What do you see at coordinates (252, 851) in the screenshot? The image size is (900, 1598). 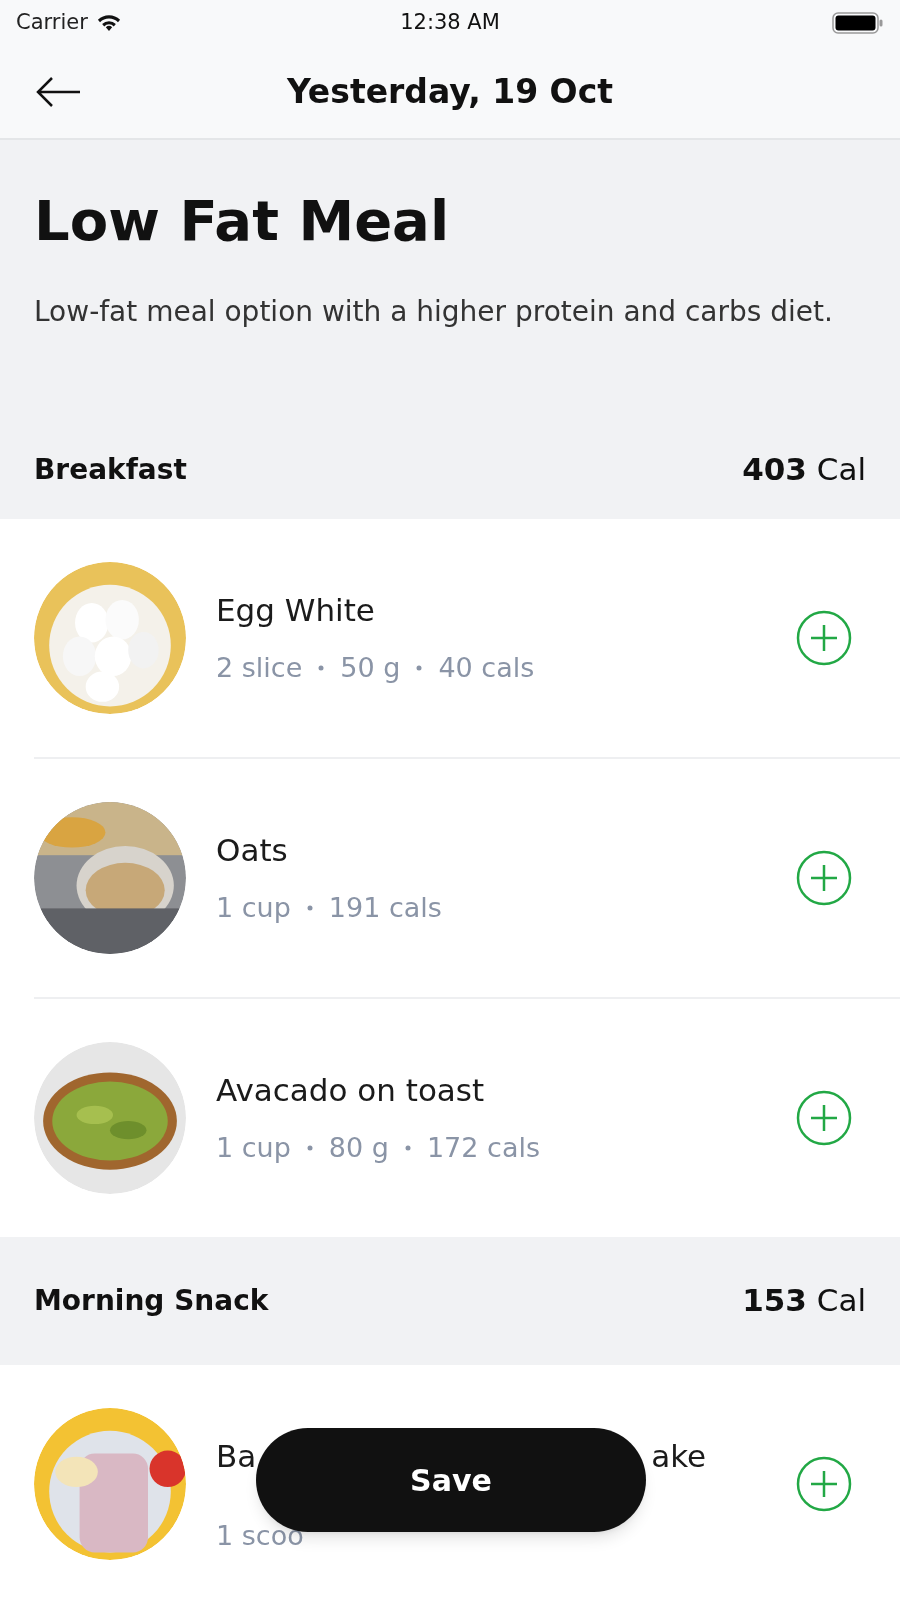 I see `food-name: Oats` at bounding box center [252, 851].